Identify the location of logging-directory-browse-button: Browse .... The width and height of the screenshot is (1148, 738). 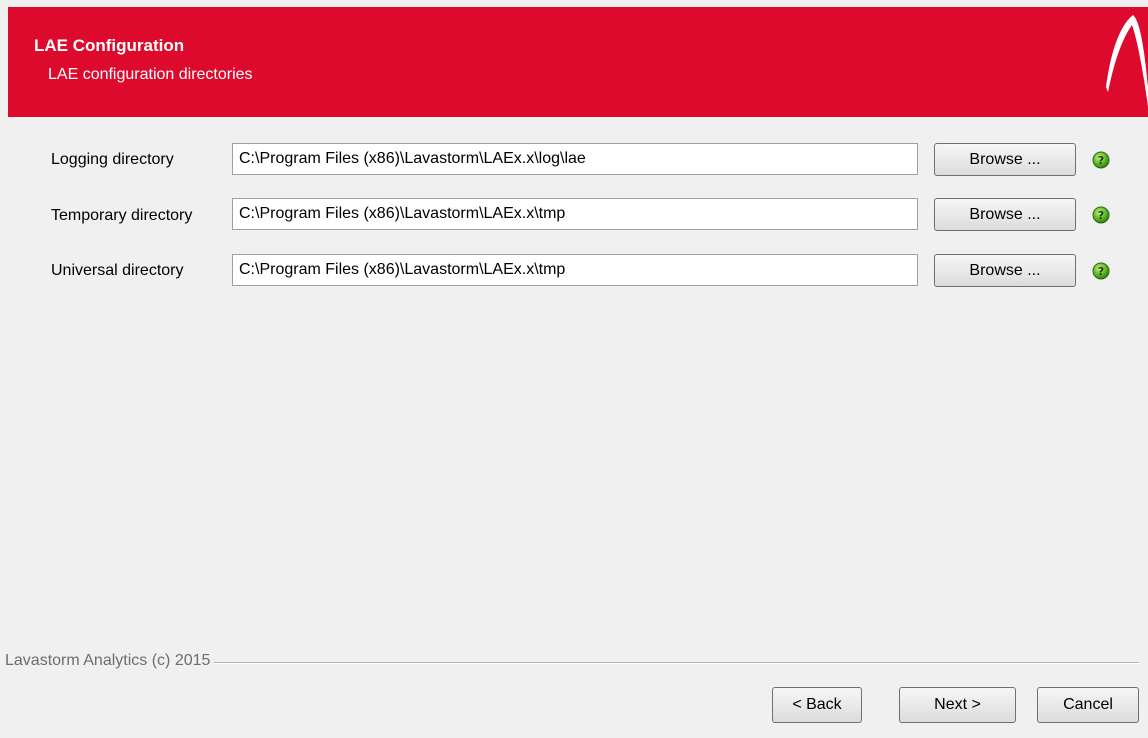
(1005, 159).